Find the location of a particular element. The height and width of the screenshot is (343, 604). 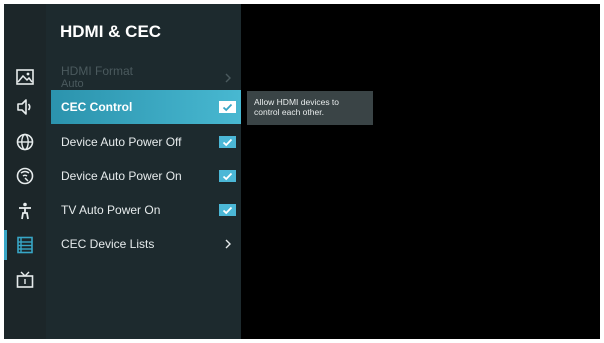

accessibility-icon is located at coordinates (25, 211).